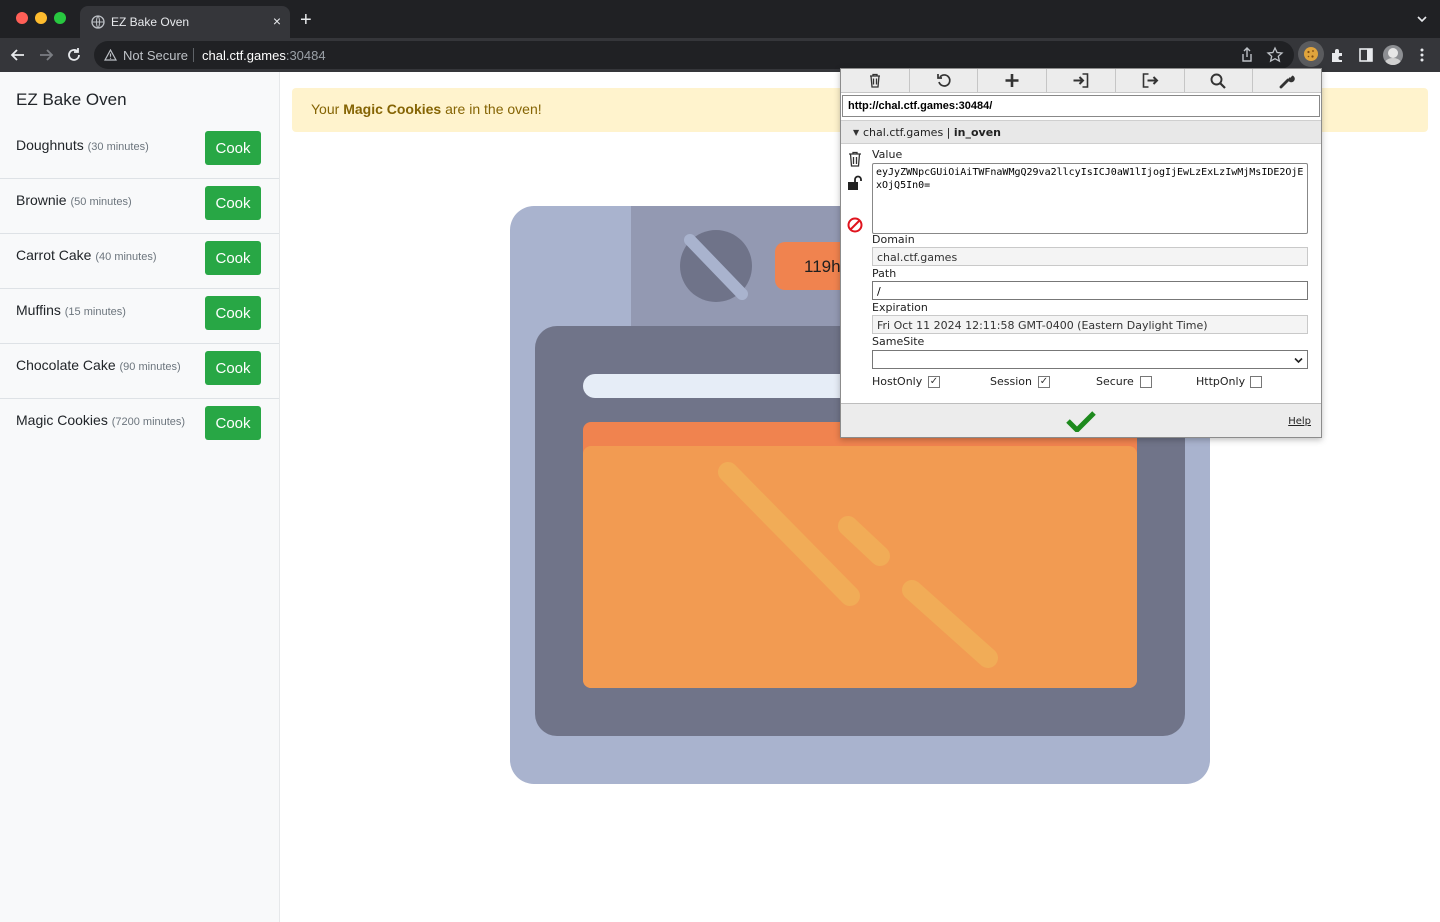 The image size is (1440, 922). Describe the element at coordinates (155, 55) in the screenshot. I see `security-label: Not Secure` at that location.